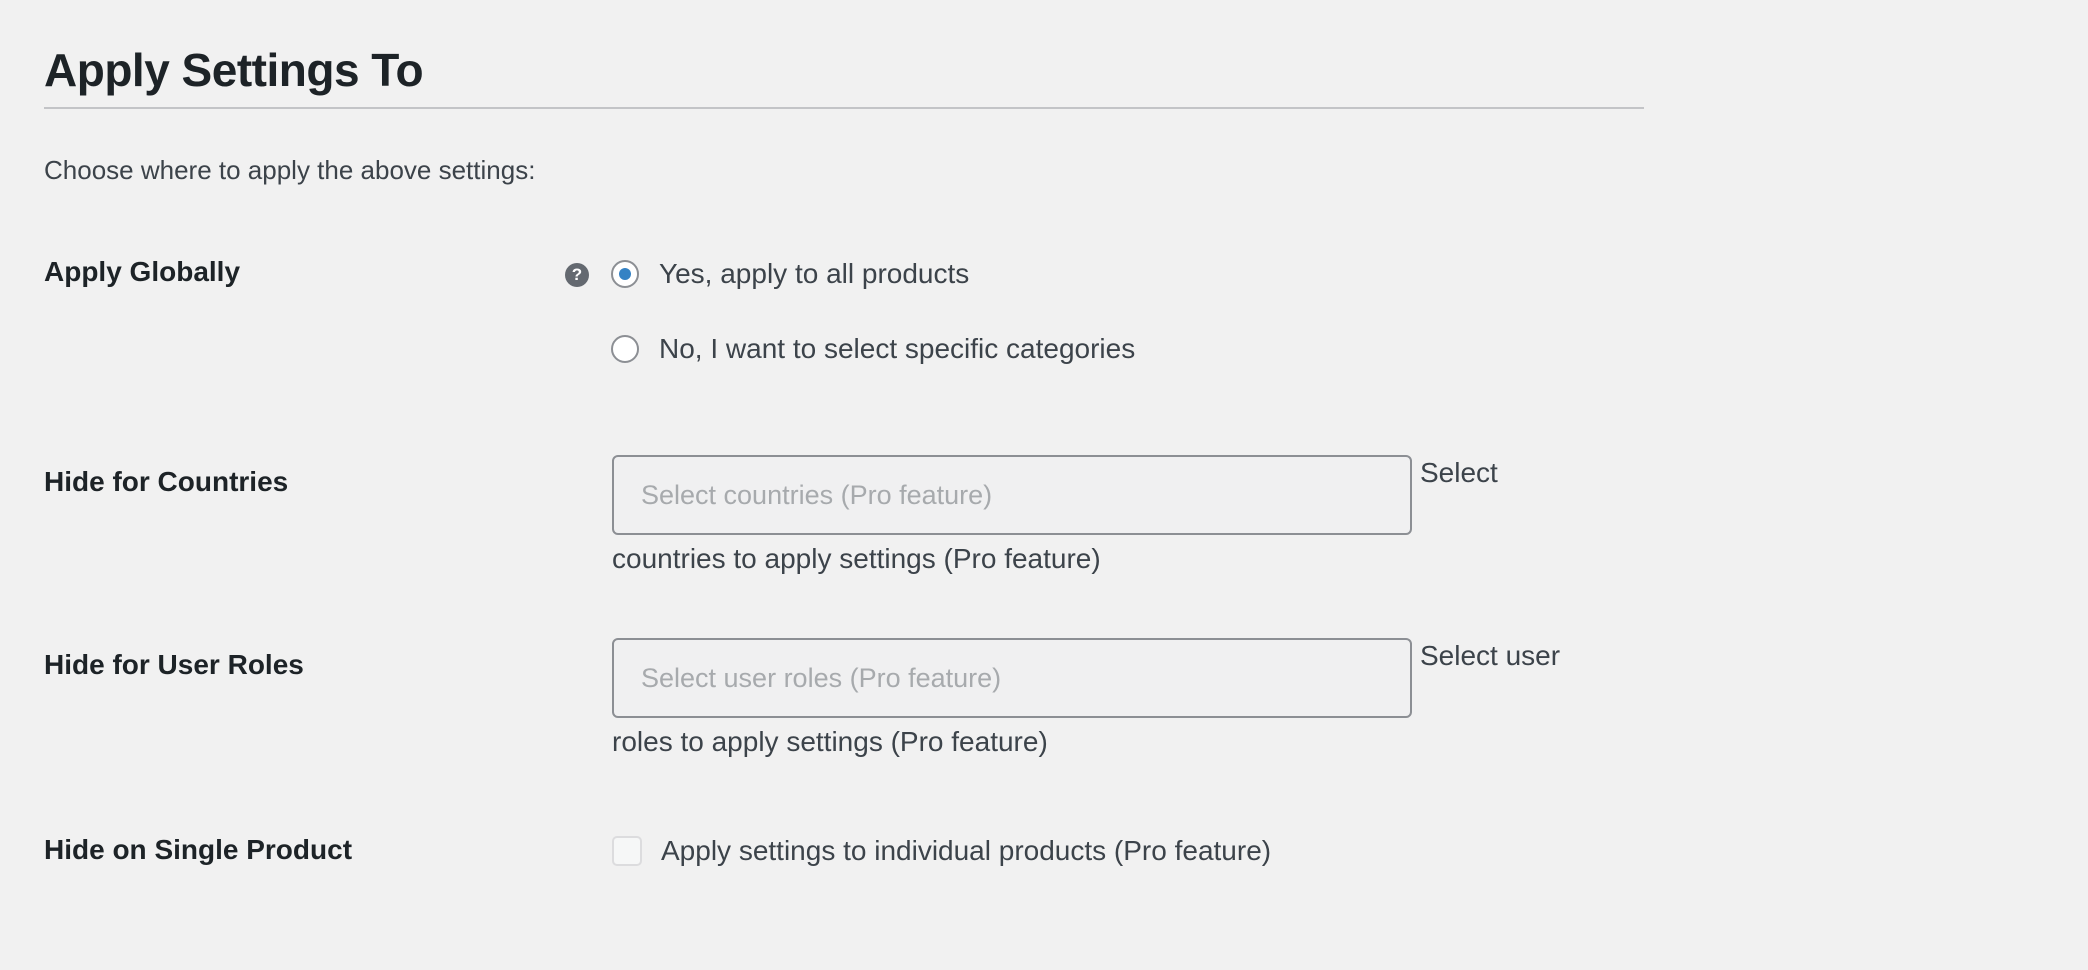 Image resolution: width=2088 pixels, height=970 pixels. What do you see at coordinates (821, 678) in the screenshot?
I see `user-roles-select-placeholder: Select user roles (Pro feature)` at bounding box center [821, 678].